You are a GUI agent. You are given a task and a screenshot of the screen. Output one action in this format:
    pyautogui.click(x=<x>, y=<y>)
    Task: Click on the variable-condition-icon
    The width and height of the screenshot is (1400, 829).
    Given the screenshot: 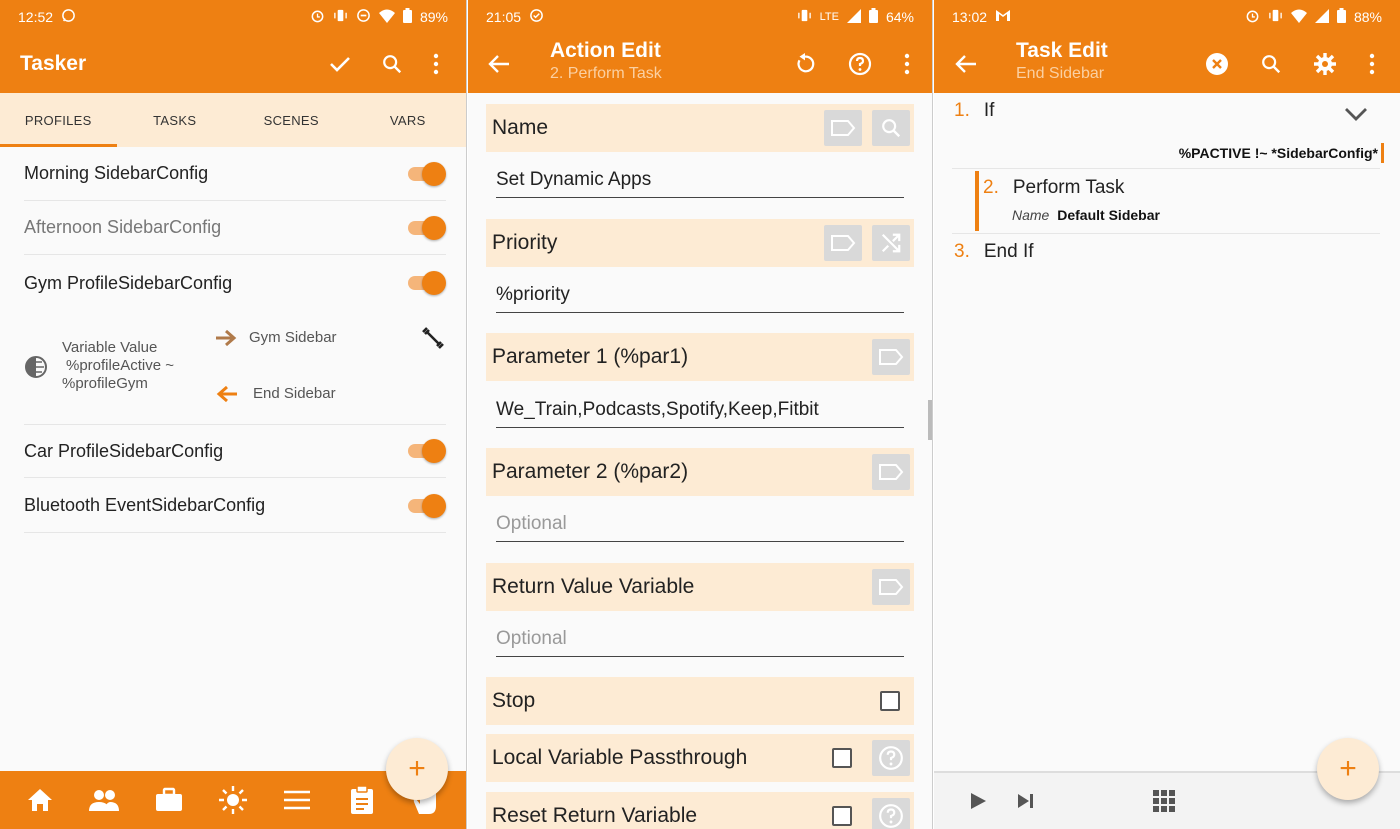 What is the action you would take?
    pyautogui.click(x=36, y=369)
    